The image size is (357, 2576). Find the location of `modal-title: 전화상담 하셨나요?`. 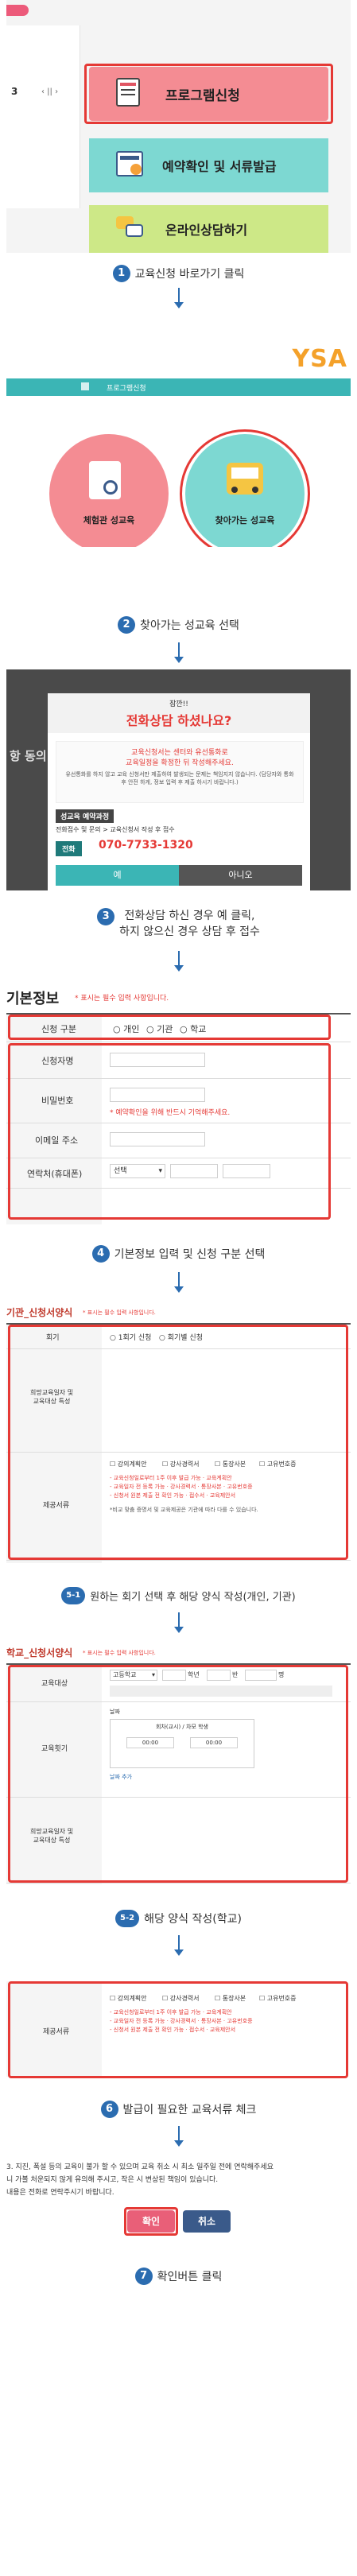

modal-title: 전화상담 하셨나요? is located at coordinates (179, 721).